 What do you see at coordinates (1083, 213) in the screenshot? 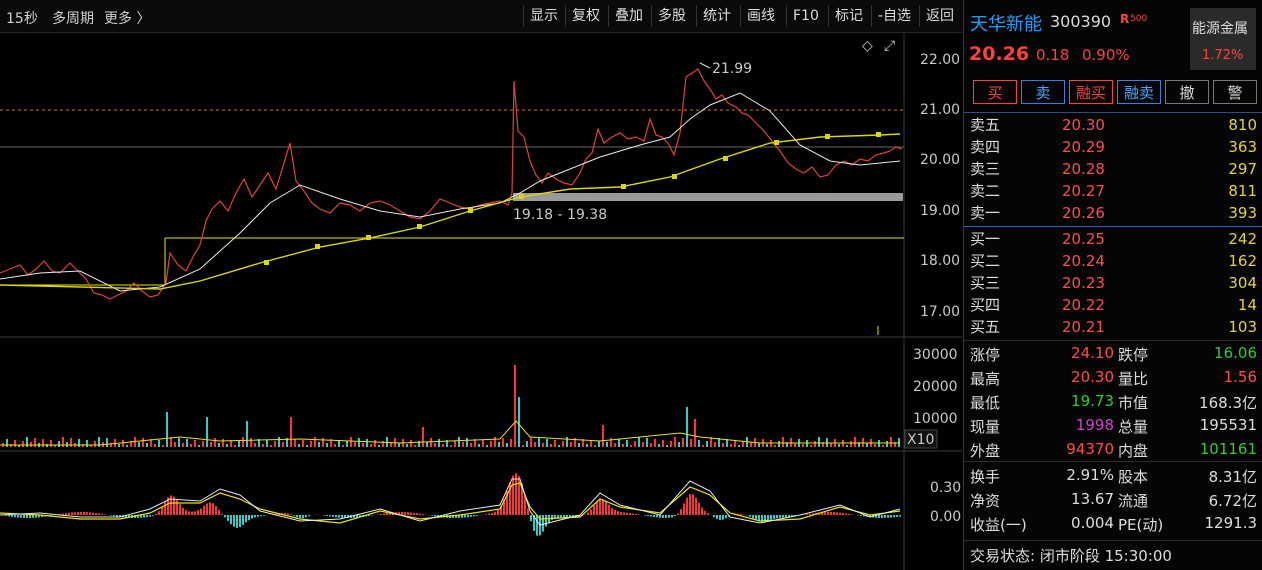
I see `order-price: 20.26` at bounding box center [1083, 213].